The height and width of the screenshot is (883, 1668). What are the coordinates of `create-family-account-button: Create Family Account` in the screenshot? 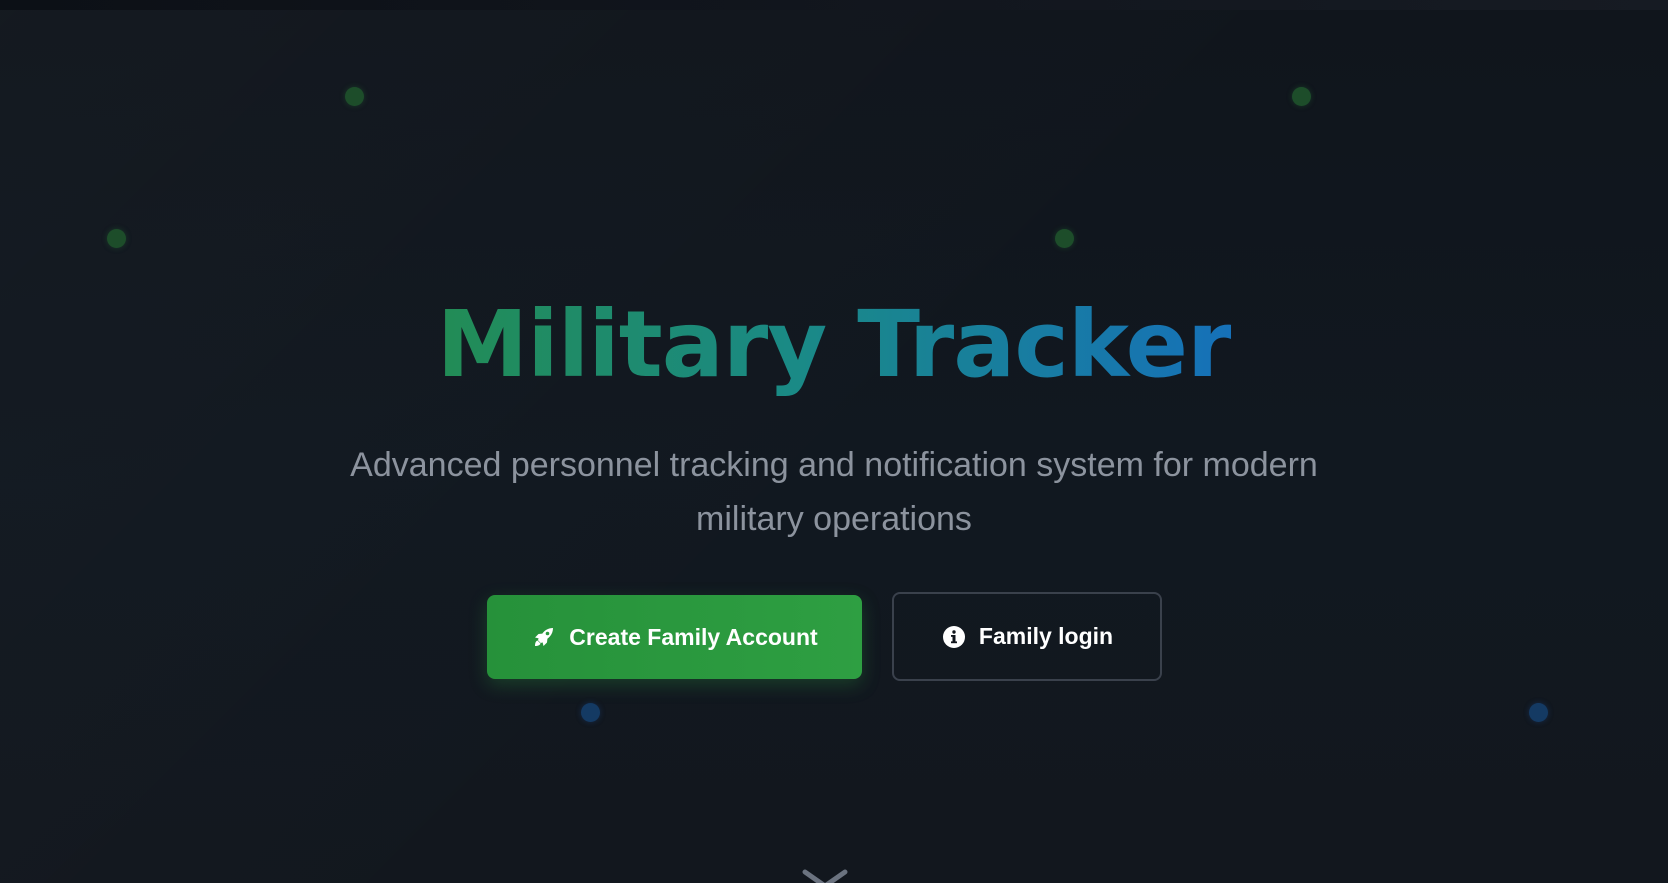 It's located at (674, 637).